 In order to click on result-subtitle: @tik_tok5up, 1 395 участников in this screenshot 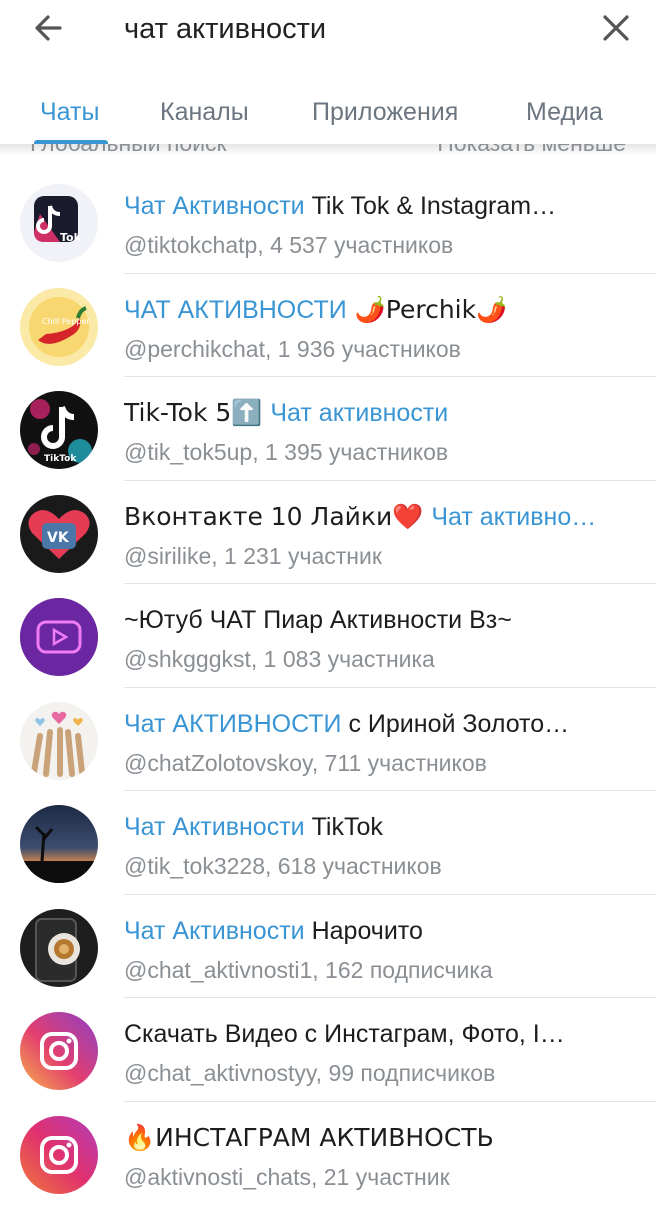, I will do `click(374, 452)`.